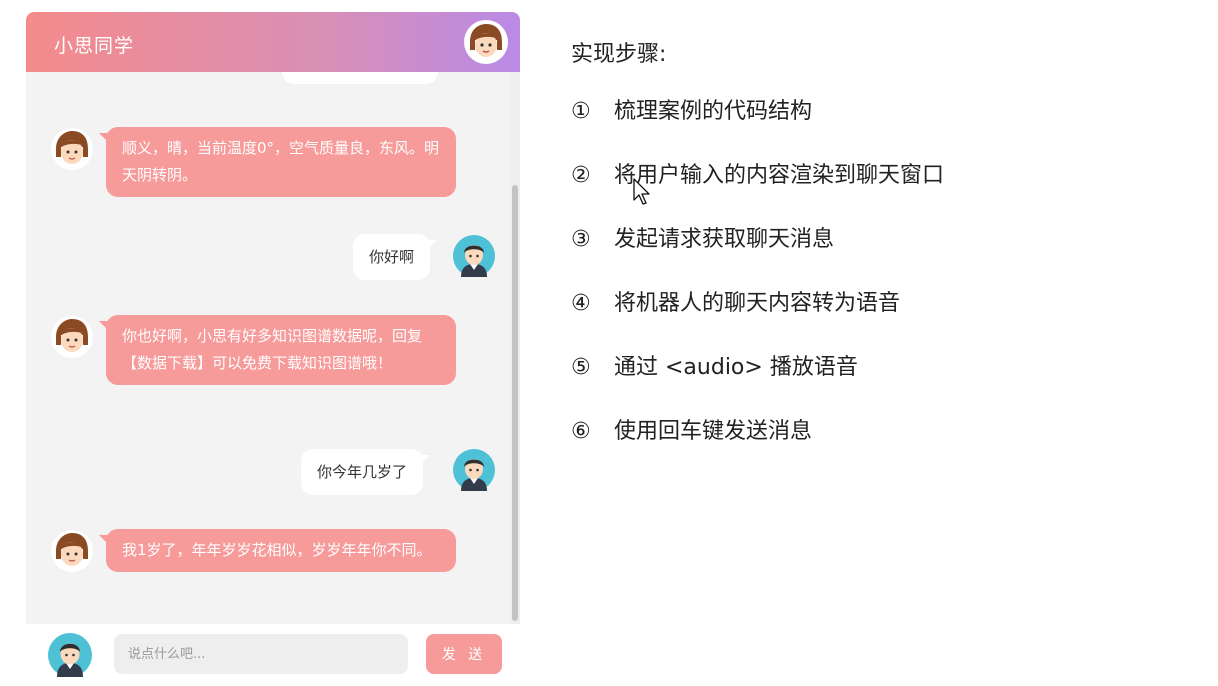 Image resolution: width=1218 pixels, height=686 pixels. Describe the element at coordinates (713, 431) in the screenshot. I see `step-text: 使用回车键发送消息` at that location.